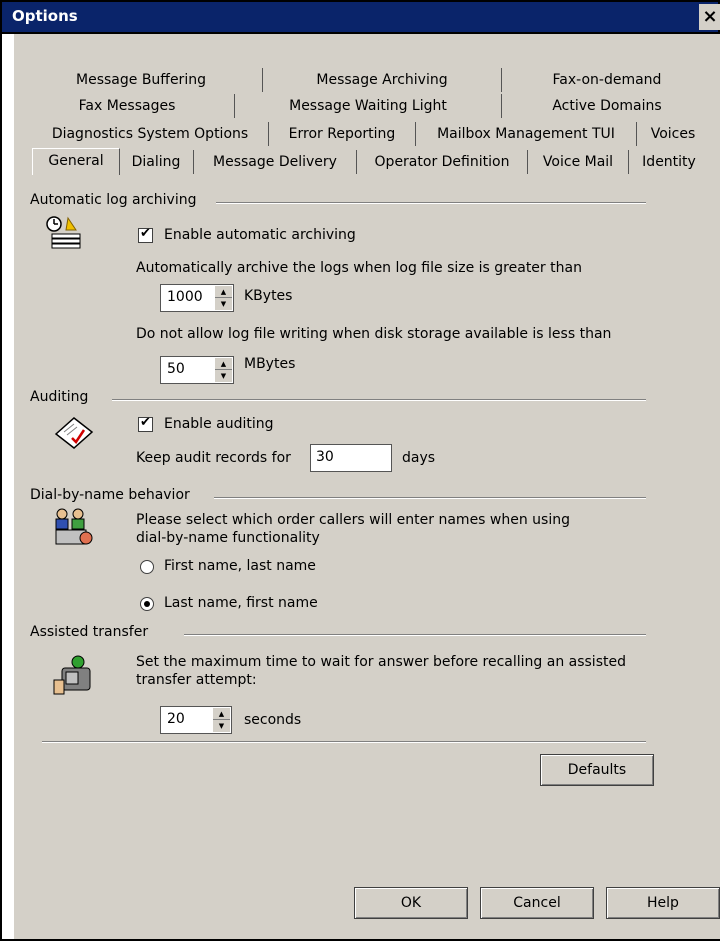 The image size is (720, 941). What do you see at coordinates (578, 162) in the screenshot?
I see `tab-voice-mail: Voice Mail` at bounding box center [578, 162].